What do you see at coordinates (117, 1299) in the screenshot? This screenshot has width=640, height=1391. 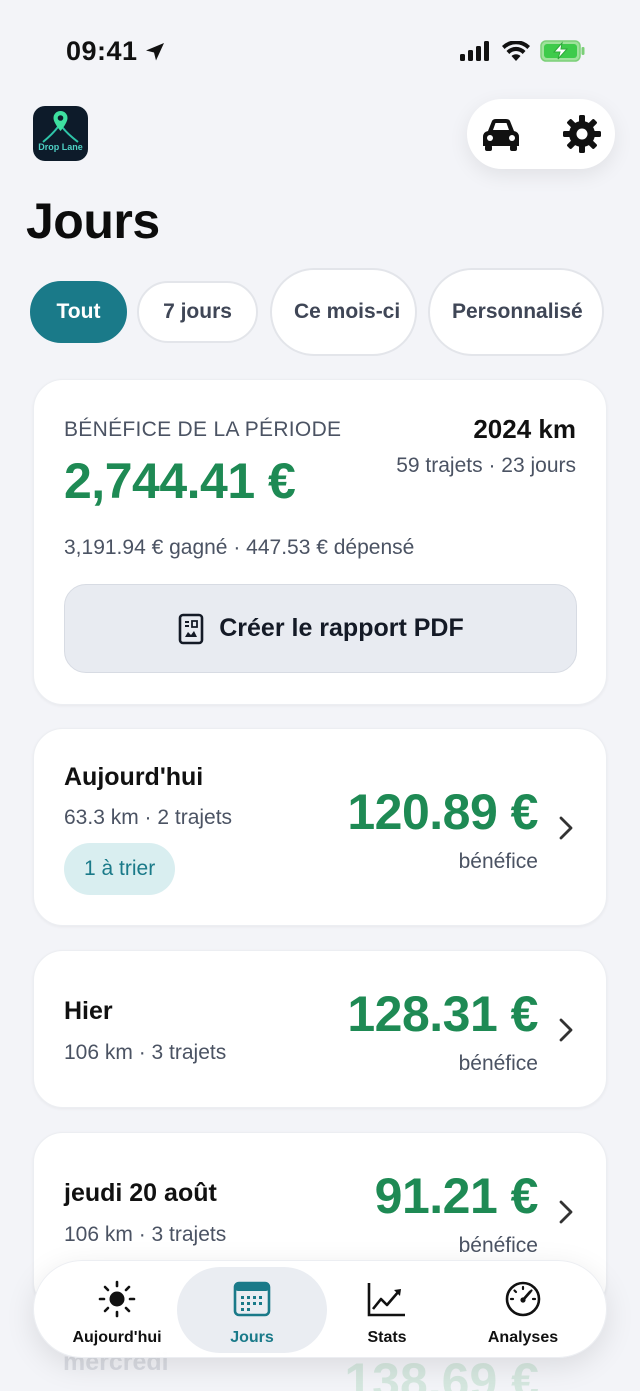 I see `sun-icon` at bounding box center [117, 1299].